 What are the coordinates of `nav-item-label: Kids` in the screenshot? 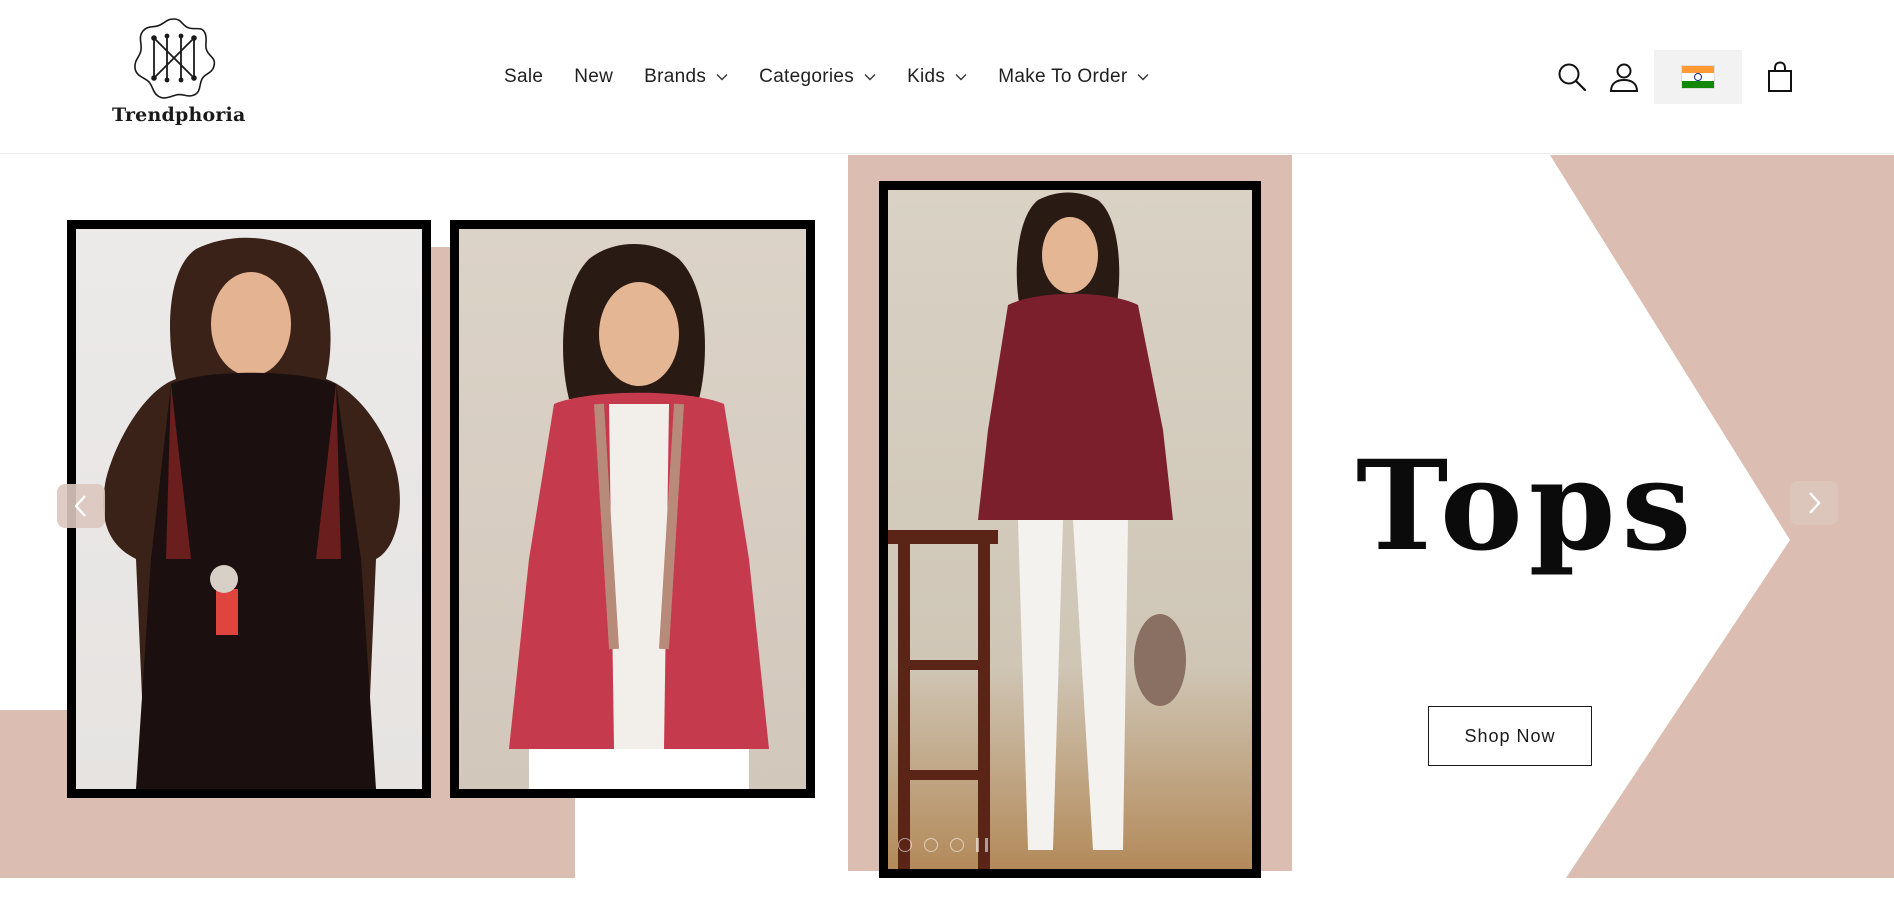 It's located at (926, 76).